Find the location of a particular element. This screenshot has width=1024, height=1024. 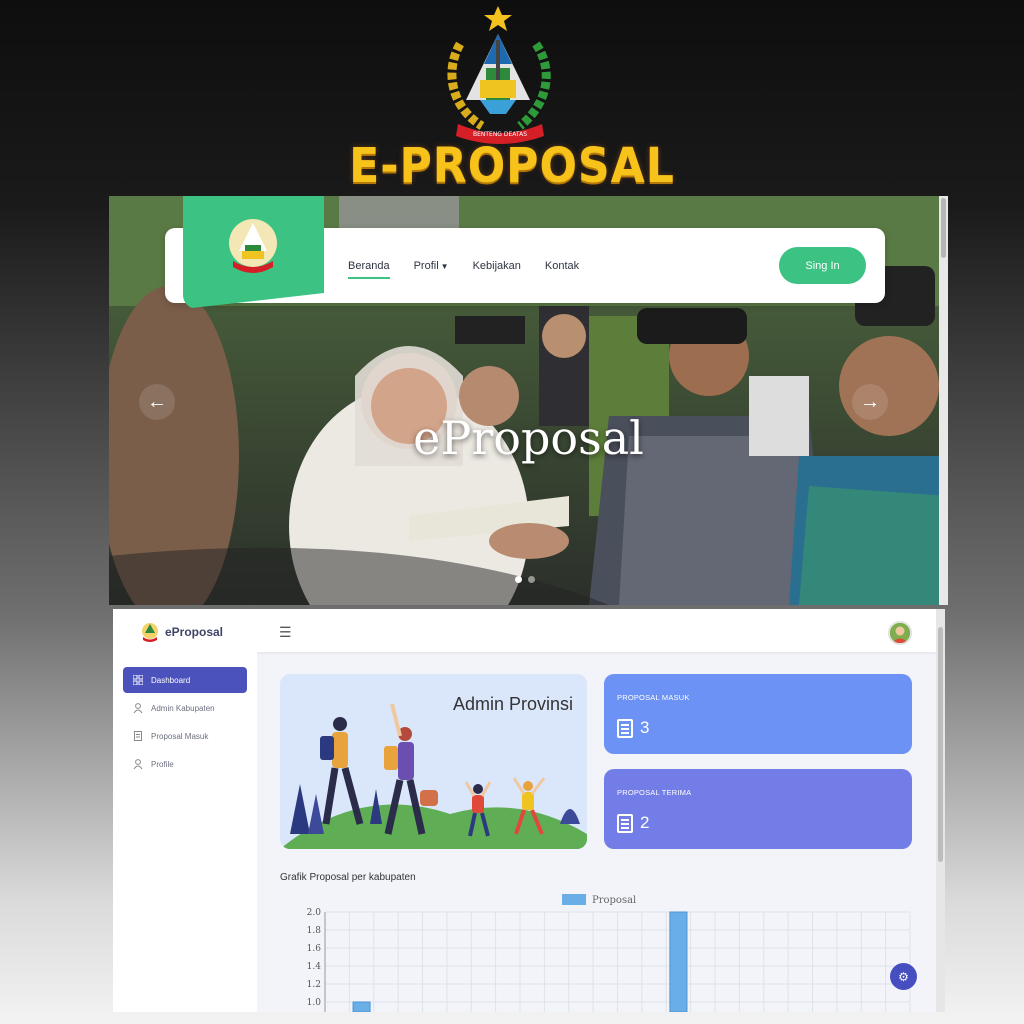

legend-swatch is located at coordinates (574, 899).